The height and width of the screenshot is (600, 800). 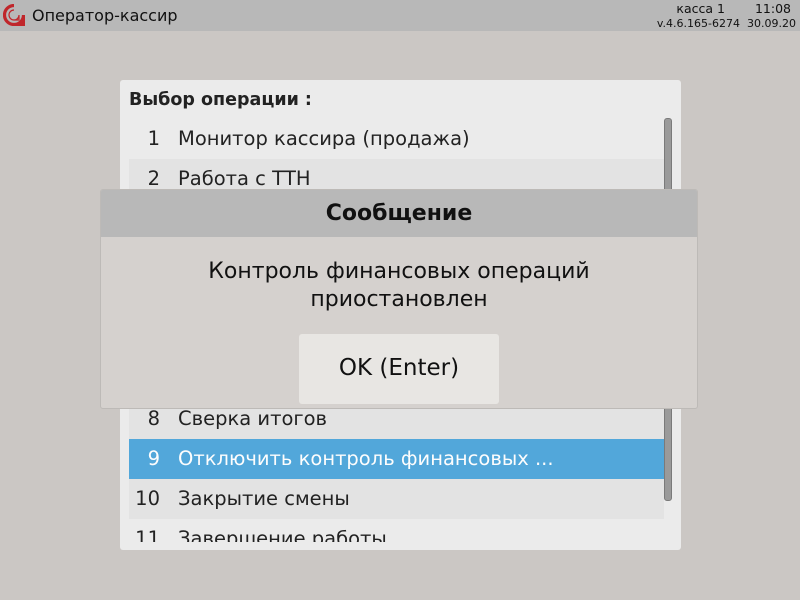 What do you see at coordinates (399, 271) in the screenshot?
I see `dialog-message-line: Контроль финансовых операций` at bounding box center [399, 271].